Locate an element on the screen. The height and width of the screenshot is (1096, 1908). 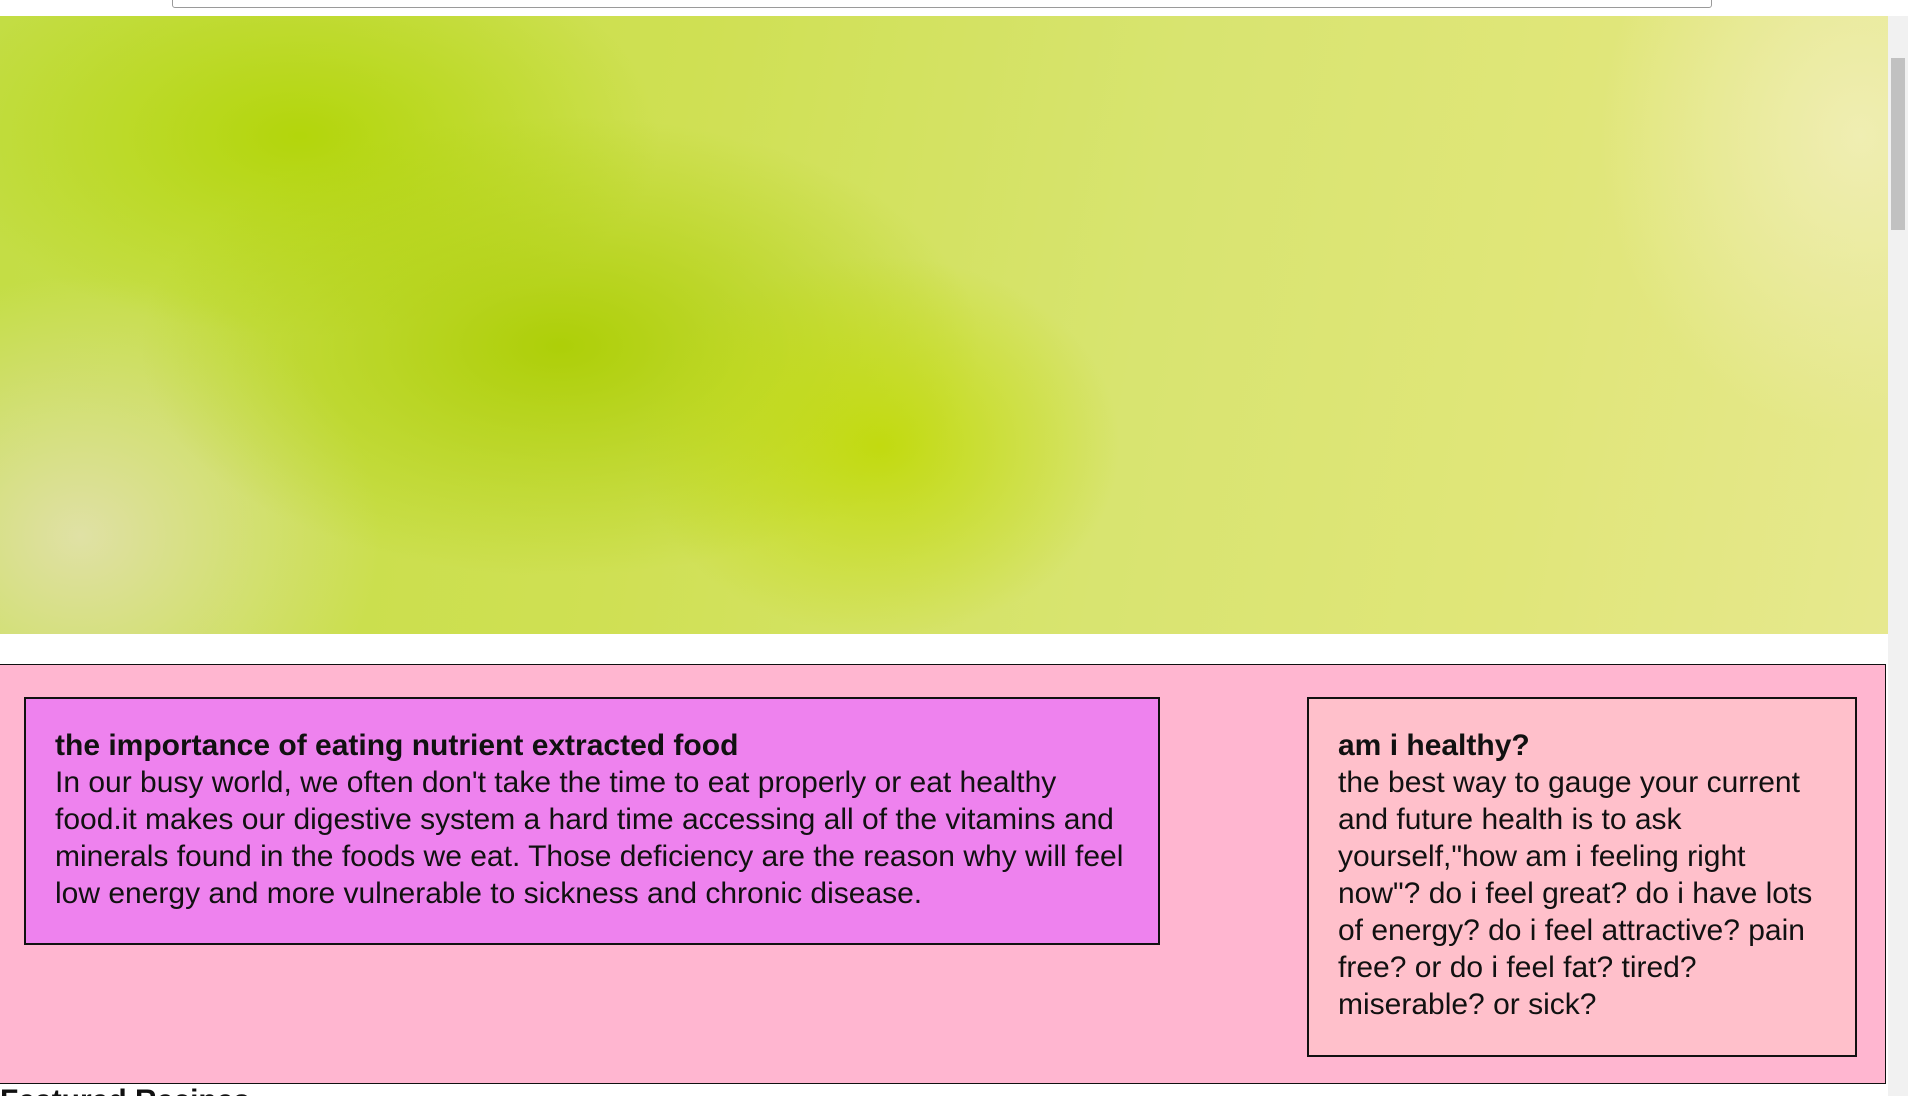
address-bar is located at coordinates (942, 4).